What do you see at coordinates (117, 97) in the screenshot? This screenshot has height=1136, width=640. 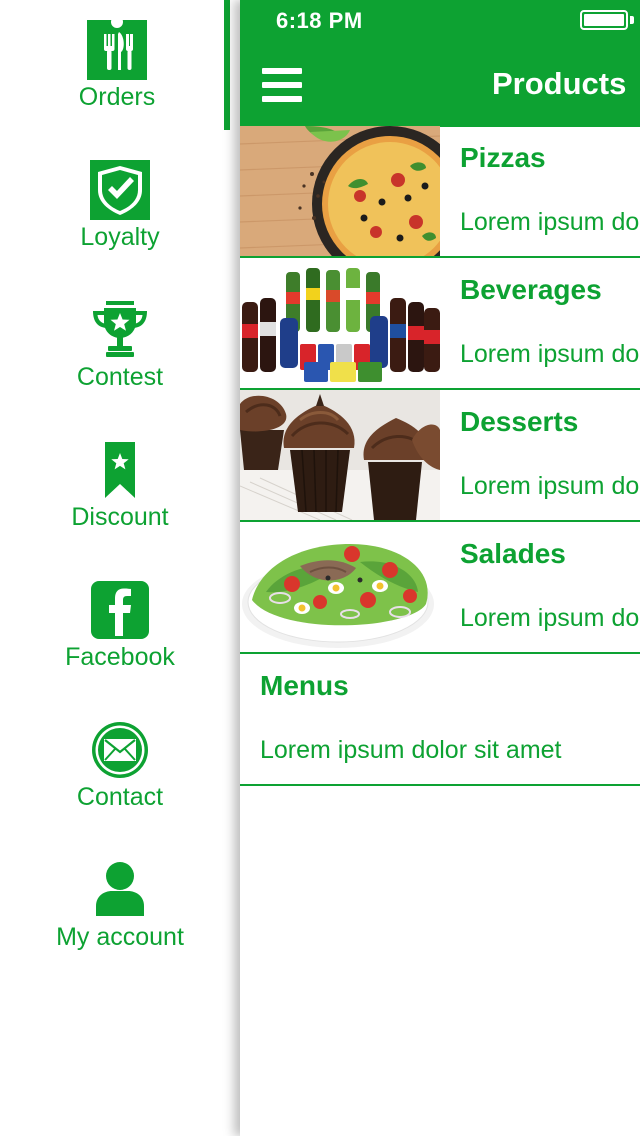 I see `menu-label-orders: Orders` at bounding box center [117, 97].